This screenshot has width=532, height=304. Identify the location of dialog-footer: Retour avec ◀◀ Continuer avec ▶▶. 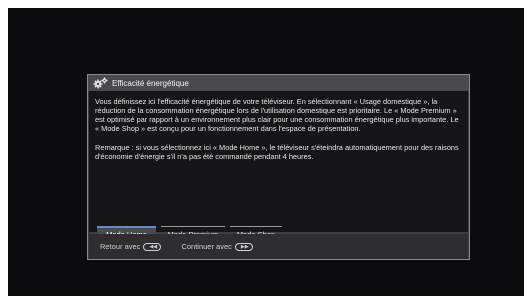
(278, 246).